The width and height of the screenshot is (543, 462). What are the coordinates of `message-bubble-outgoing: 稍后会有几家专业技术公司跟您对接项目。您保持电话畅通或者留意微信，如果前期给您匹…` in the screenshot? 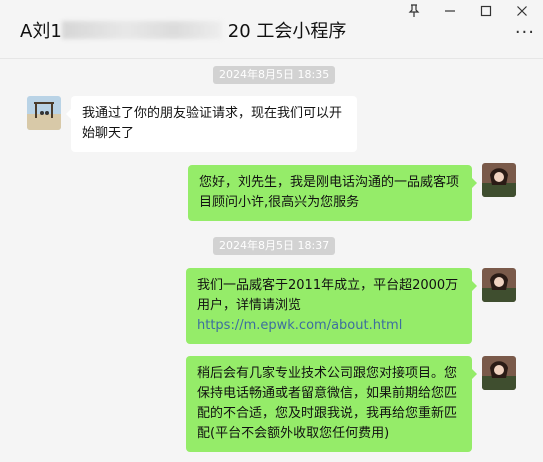 It's located at (331, 404).